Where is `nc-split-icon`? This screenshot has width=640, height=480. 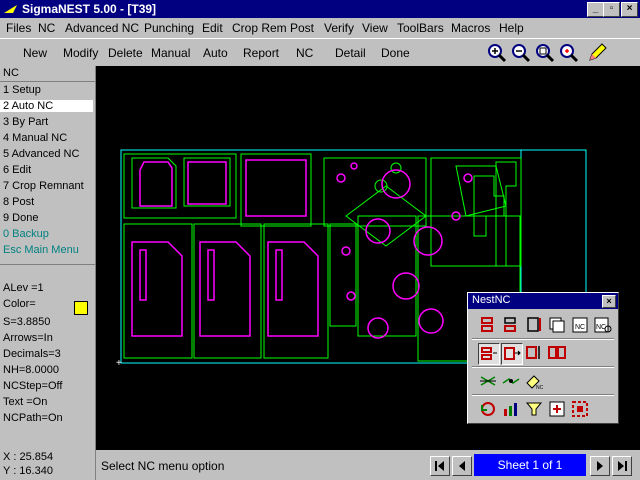
nc-split-icon is located at coordinates (557, 353).